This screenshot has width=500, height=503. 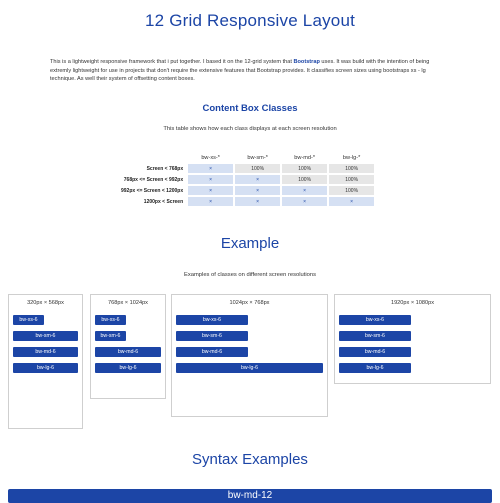 I want to click on table-row: 768px <= Screen < 992px × × 100% 100%, so click(x=247, y=179).